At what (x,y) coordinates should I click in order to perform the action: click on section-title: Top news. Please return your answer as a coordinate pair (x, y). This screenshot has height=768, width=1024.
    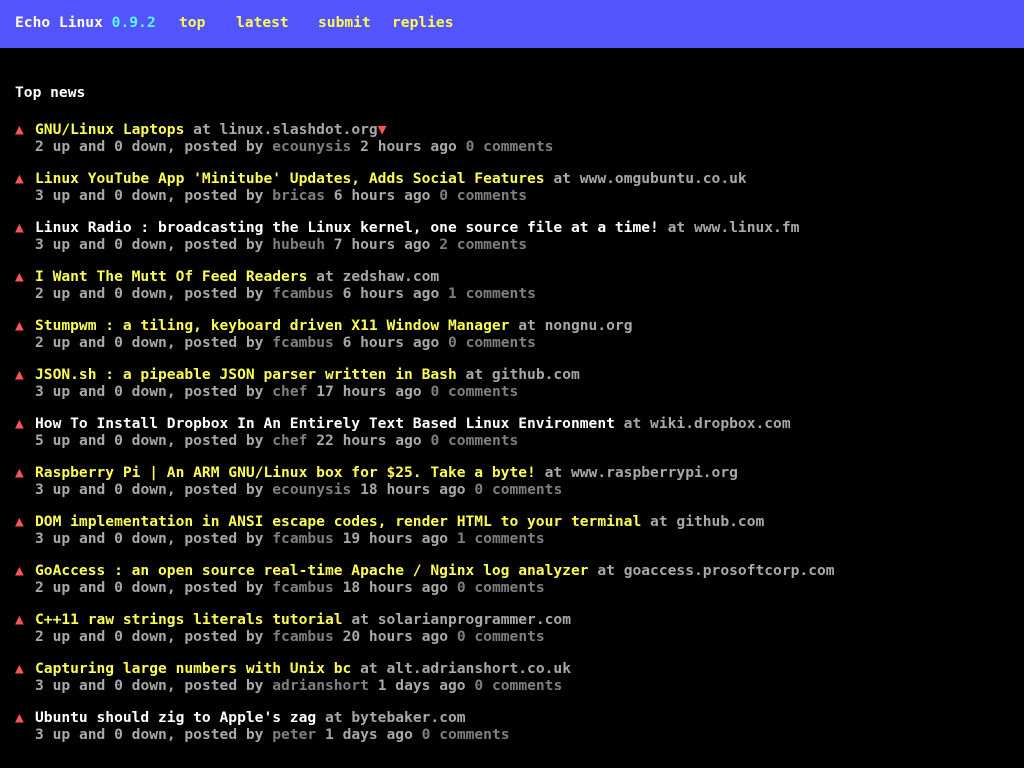
    Looking at the image, I should click on (50, 92).